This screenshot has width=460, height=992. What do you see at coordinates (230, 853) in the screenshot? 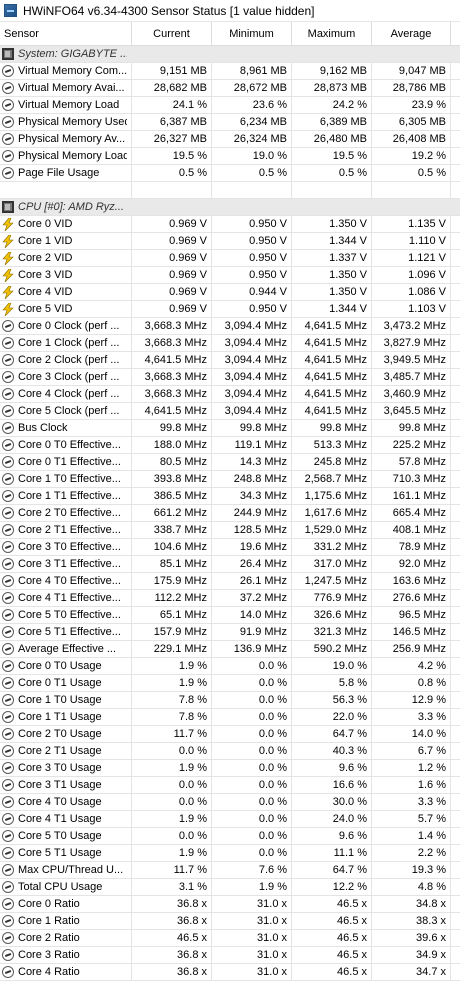
I see `sensor-row: Core 5 T1 Usage 1.9 % 0.0 % 11.1 % 2.2 %` at bounding box center [230, 853].